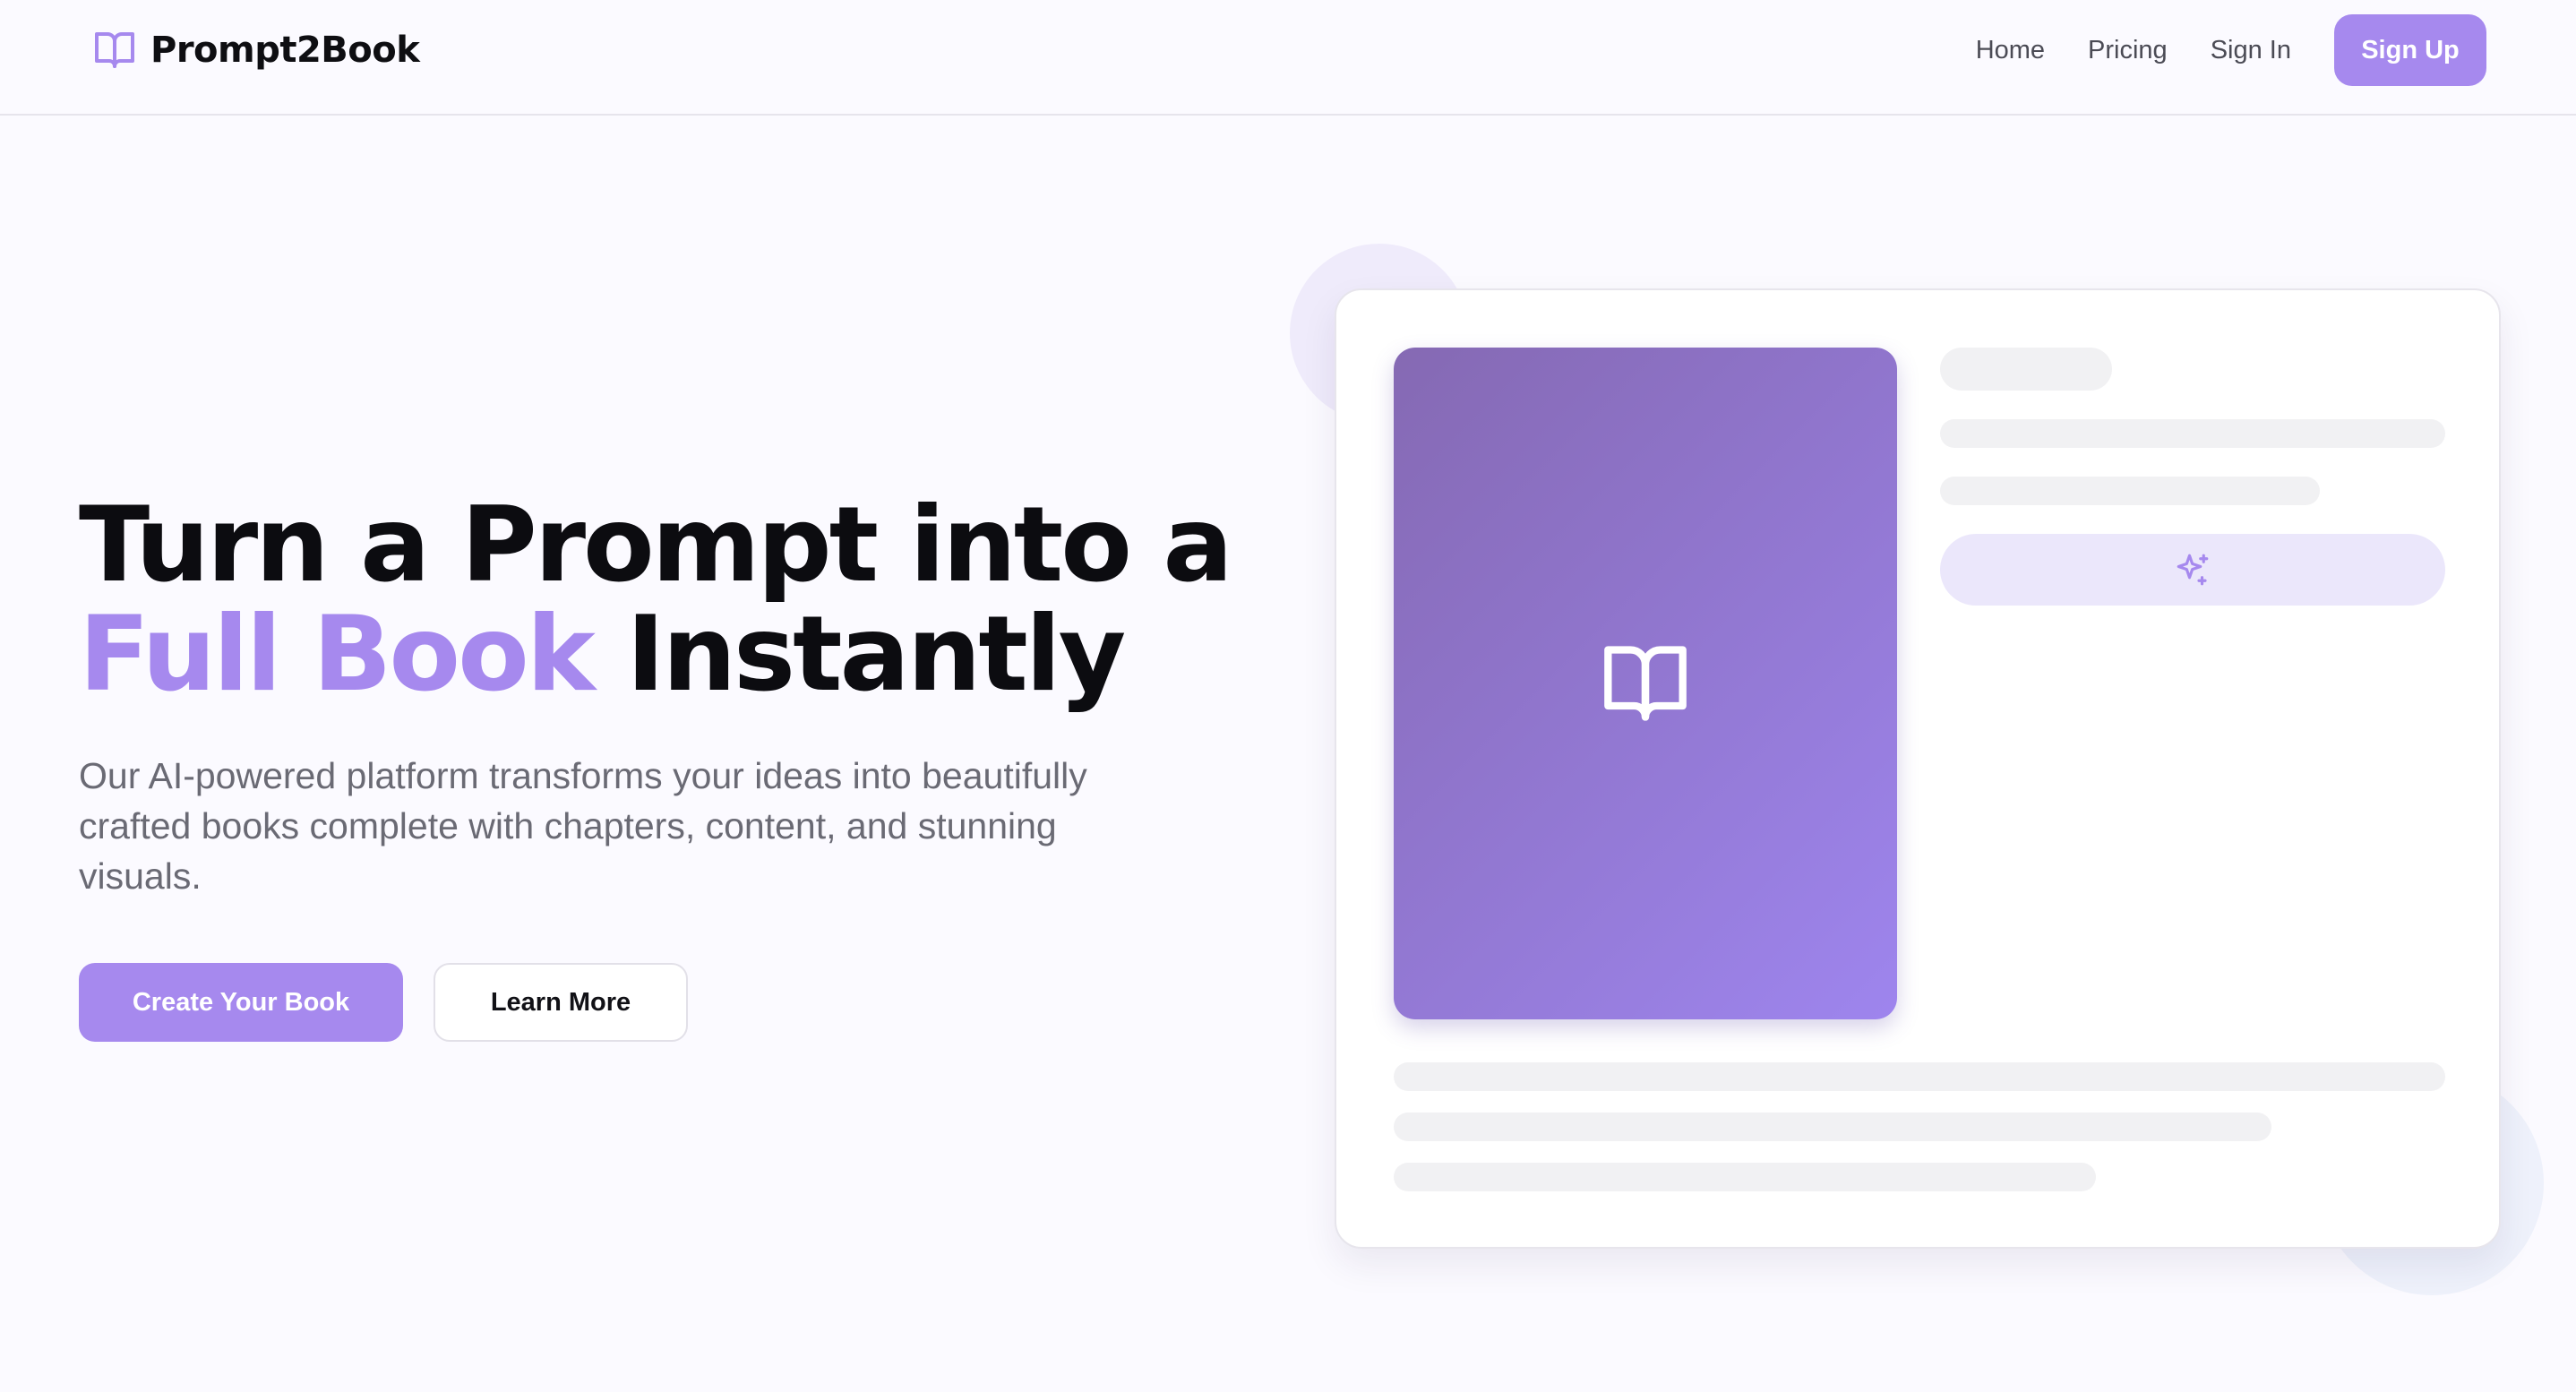 Image resolution: width=2576 pixels, height=1392 pixels. I want to click on book-cover, so click(1645, 683).